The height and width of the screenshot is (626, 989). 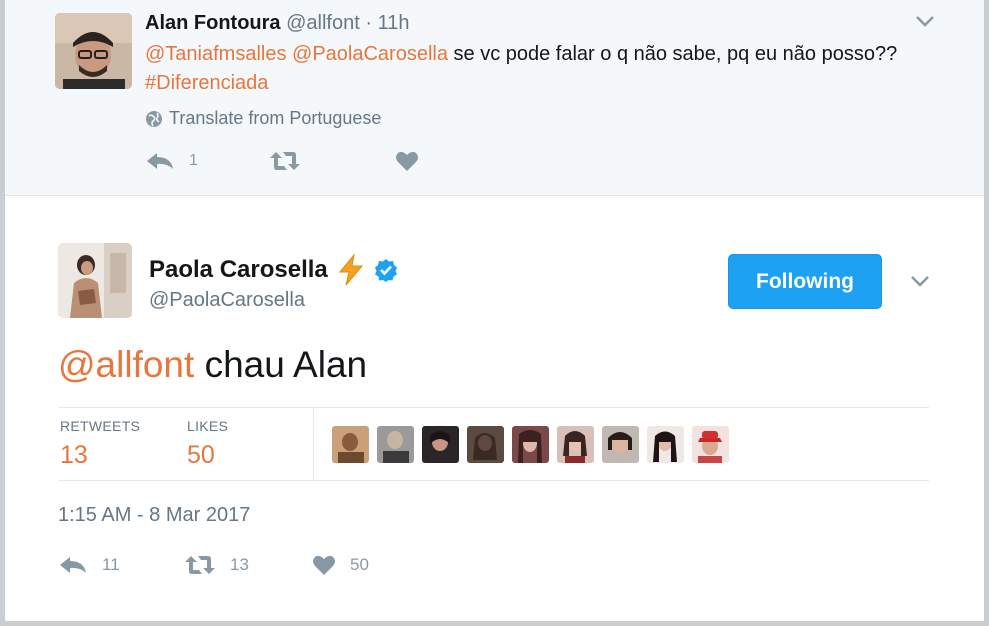 I want to click on main-text-body: chau Alan, so click(x=281, y=364).